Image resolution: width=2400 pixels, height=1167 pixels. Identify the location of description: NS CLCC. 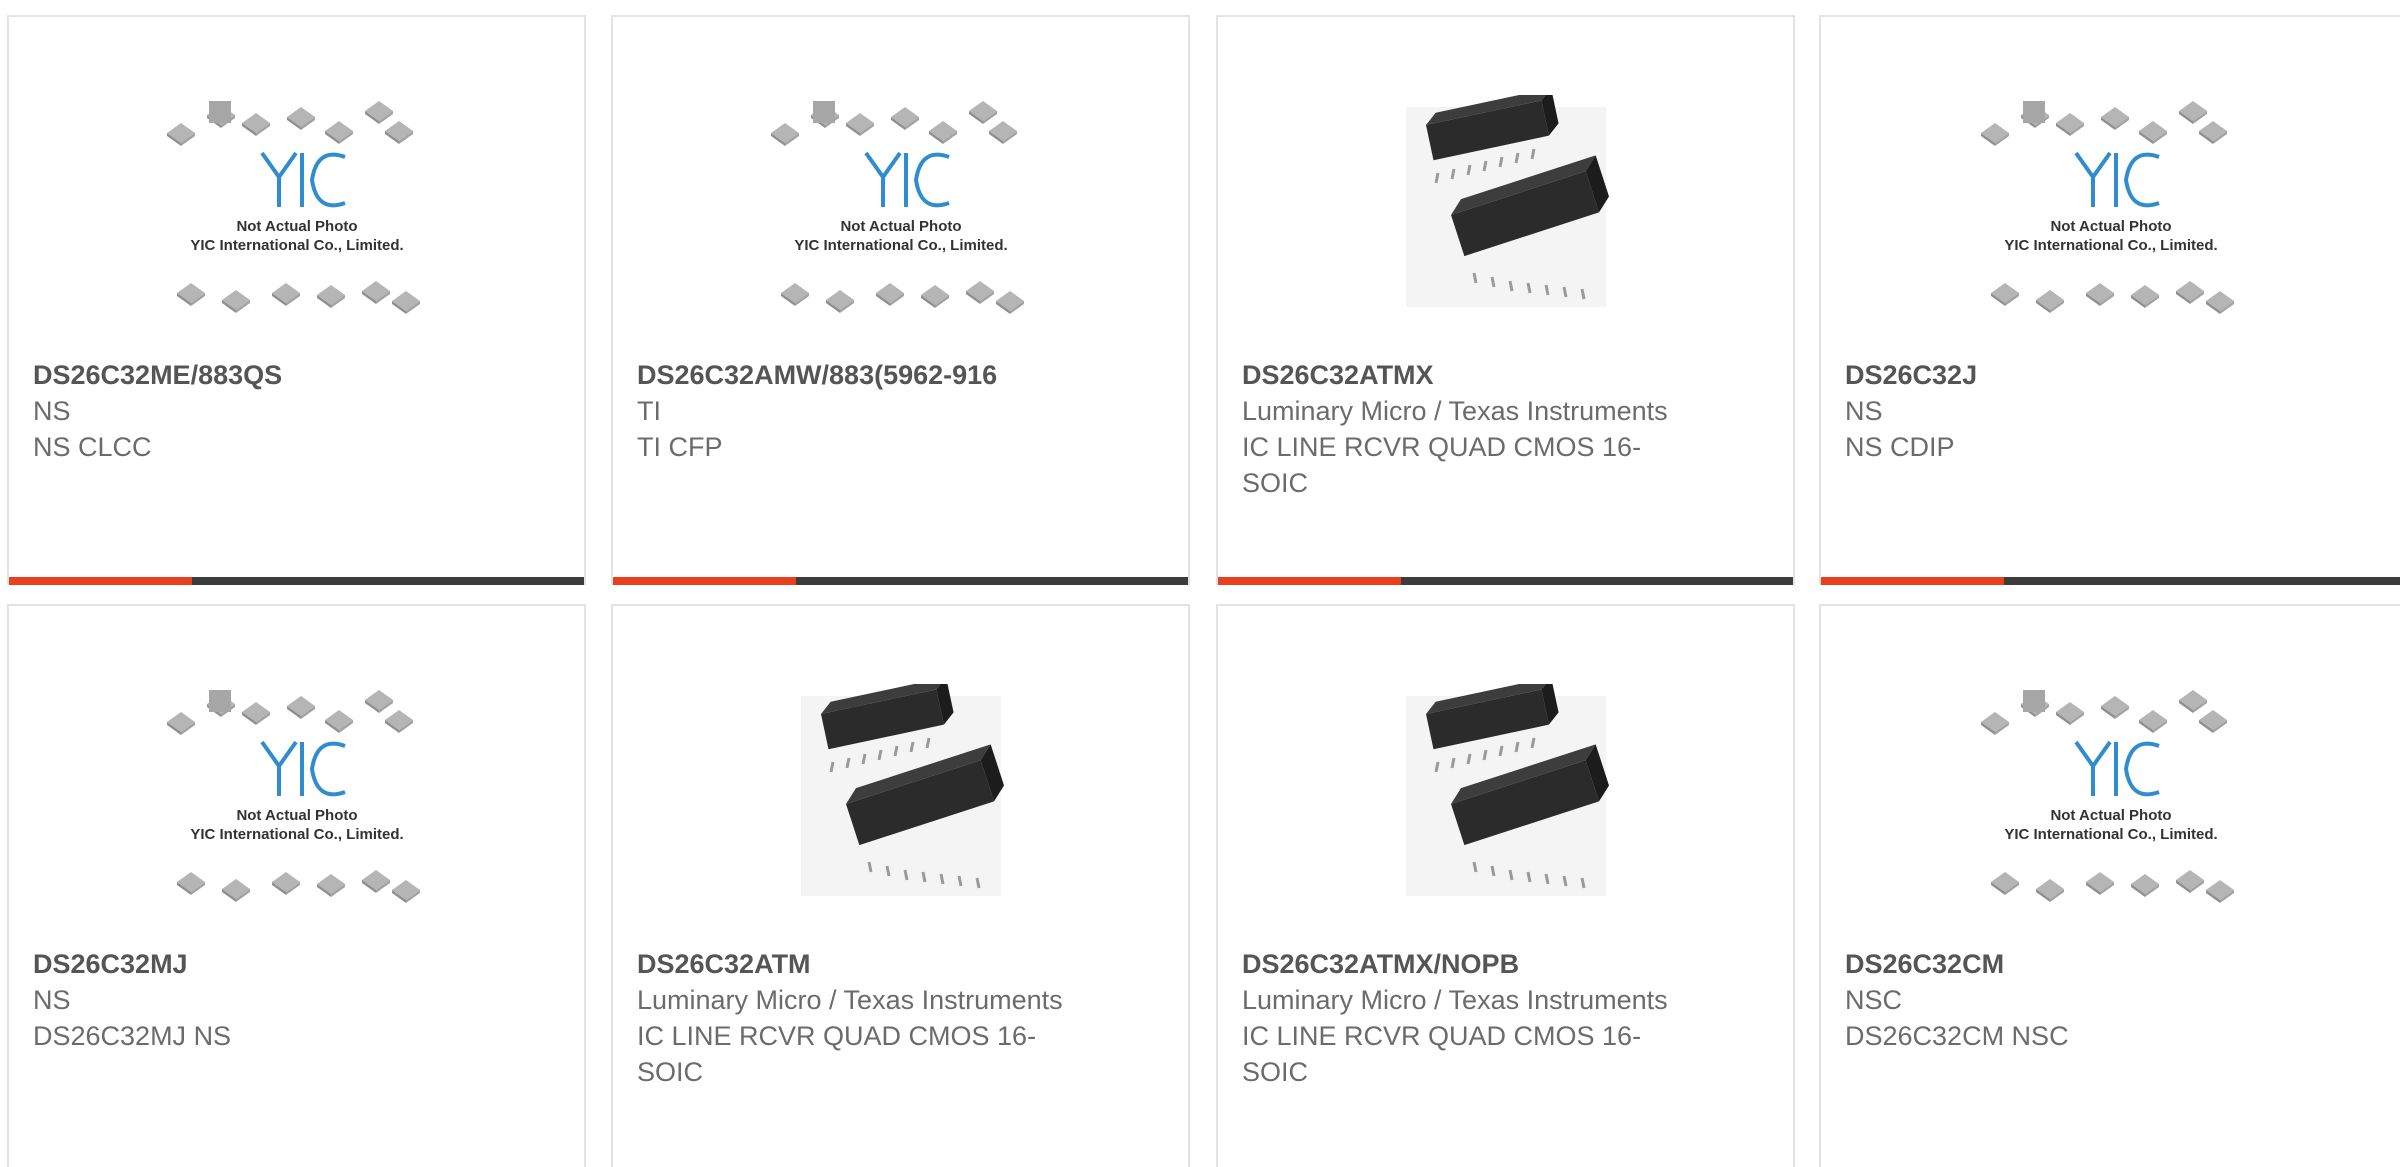
(92, 447).